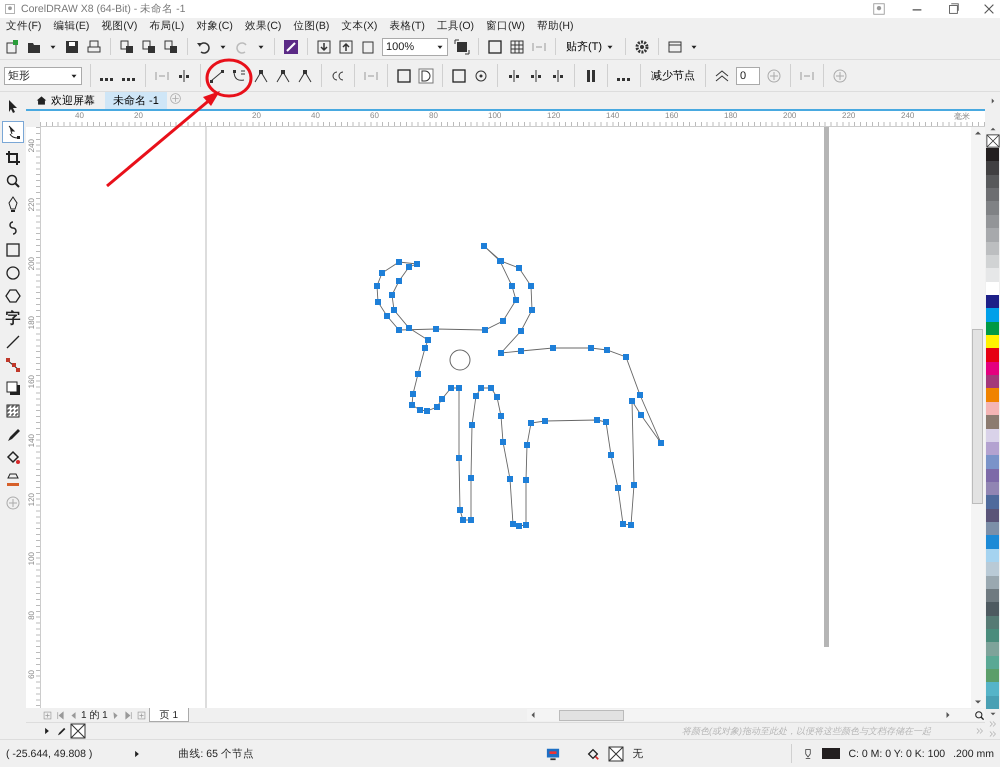  Describe the element at coordinates (169, 715) in the screenshot. I see `page-tab: 页 1` at that location.